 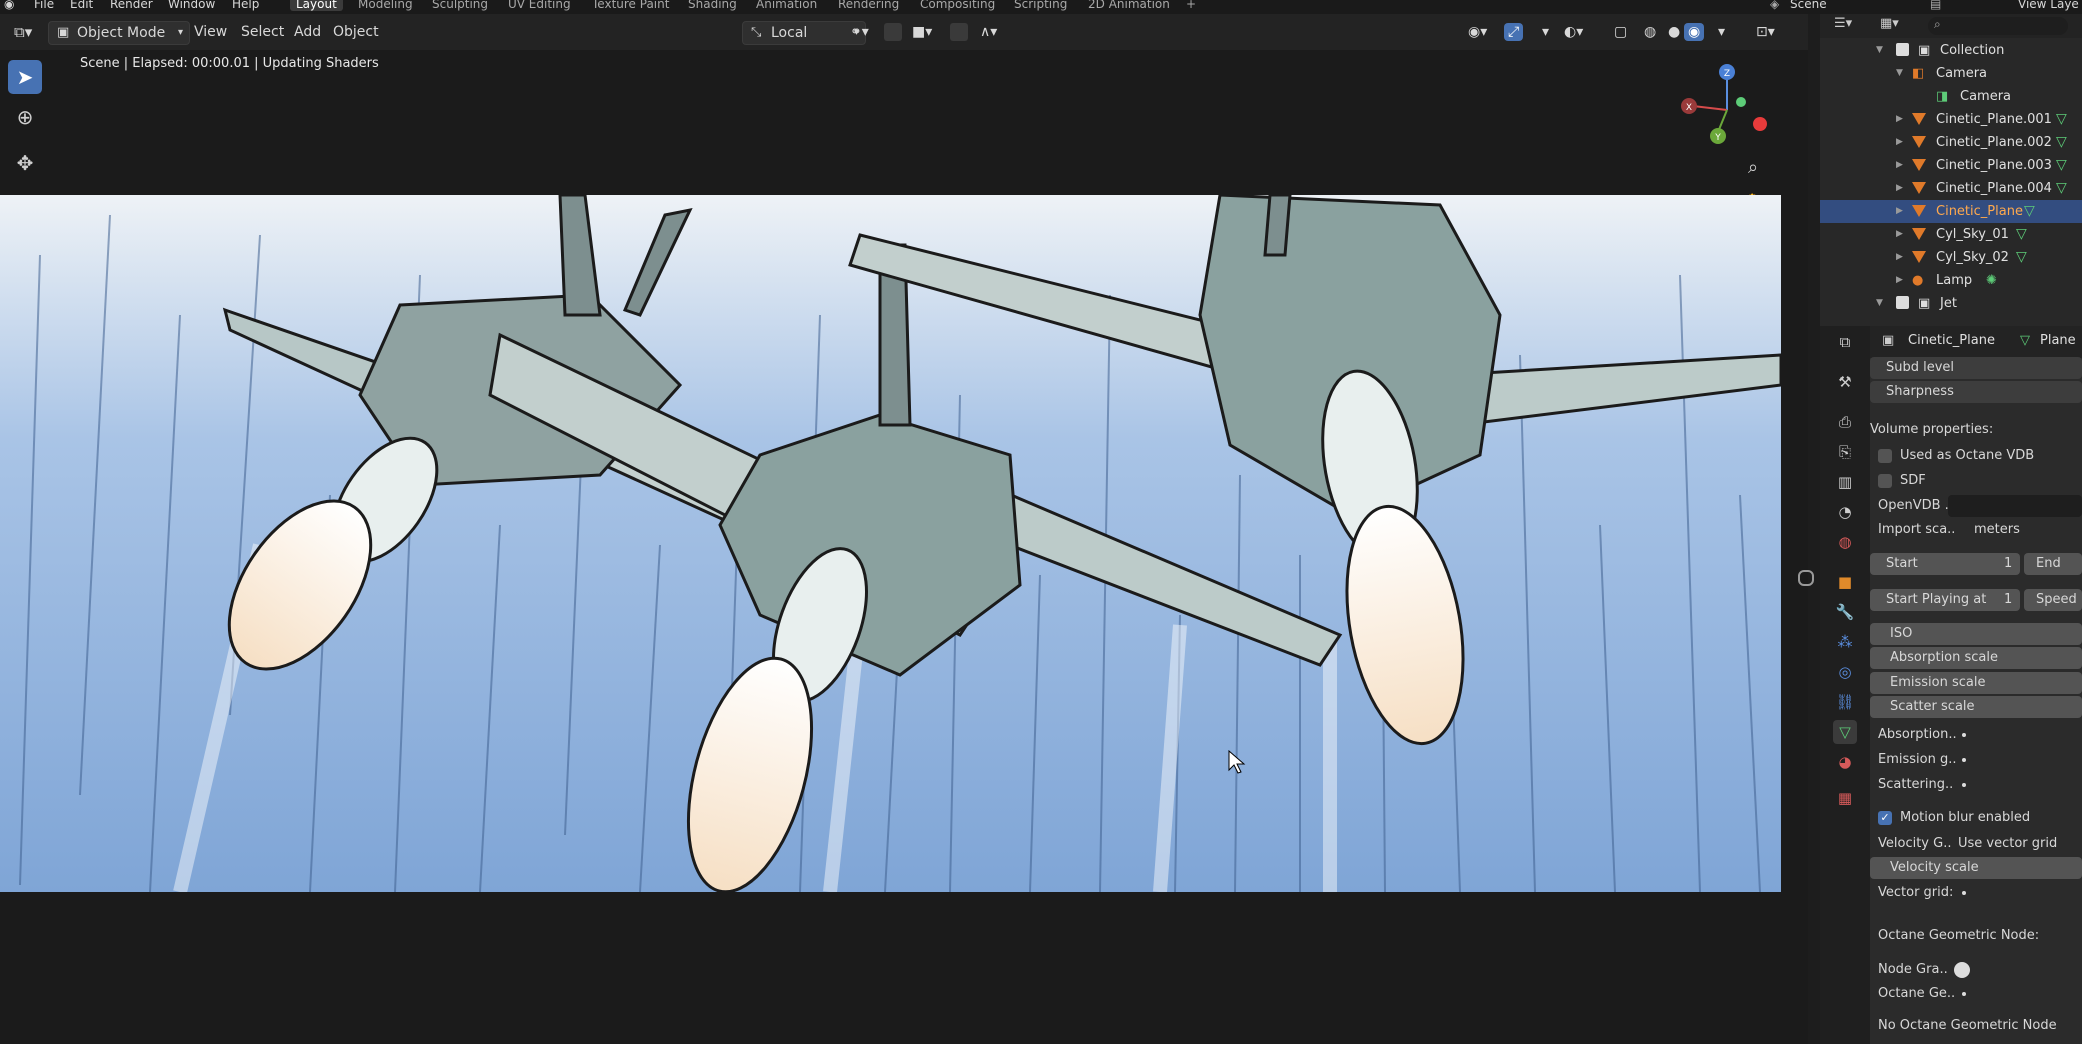 I want to click on mesh-data-tab-icon: ▽, so click(x=1845, y=732).